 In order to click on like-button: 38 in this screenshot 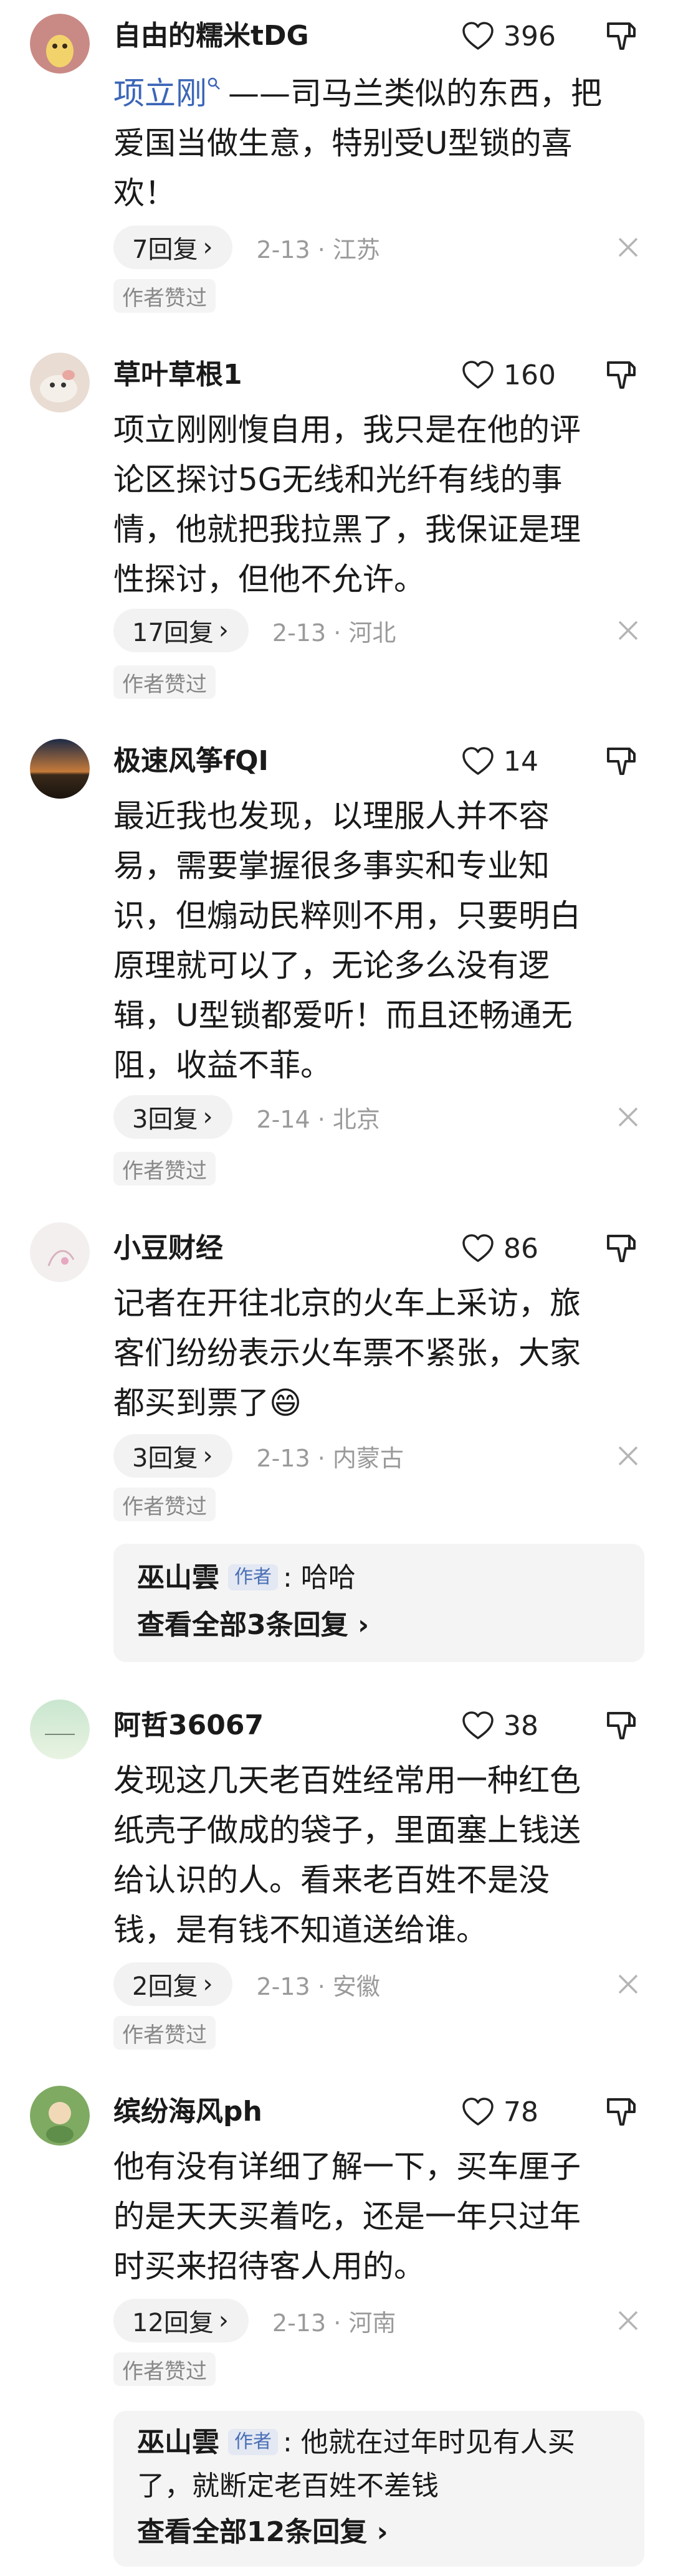, I will do `click(514, 1726)`.